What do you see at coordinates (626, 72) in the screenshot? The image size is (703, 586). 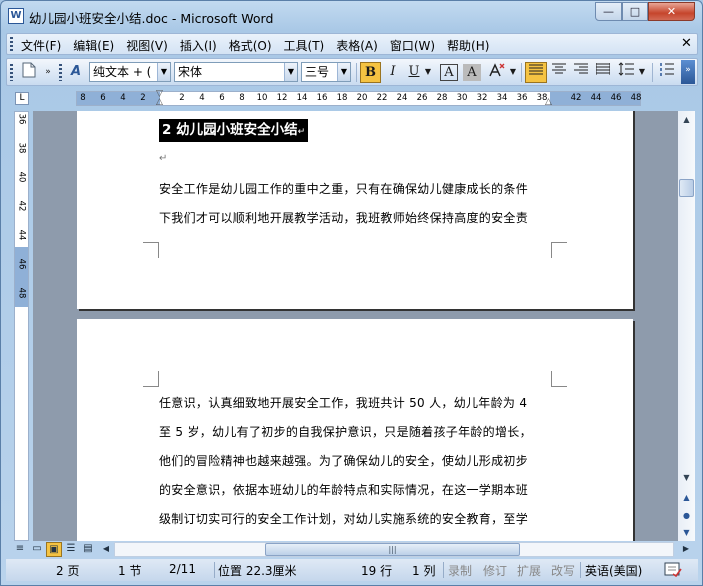 I see `line-spacing-icon` at bounding box center [626, 72].